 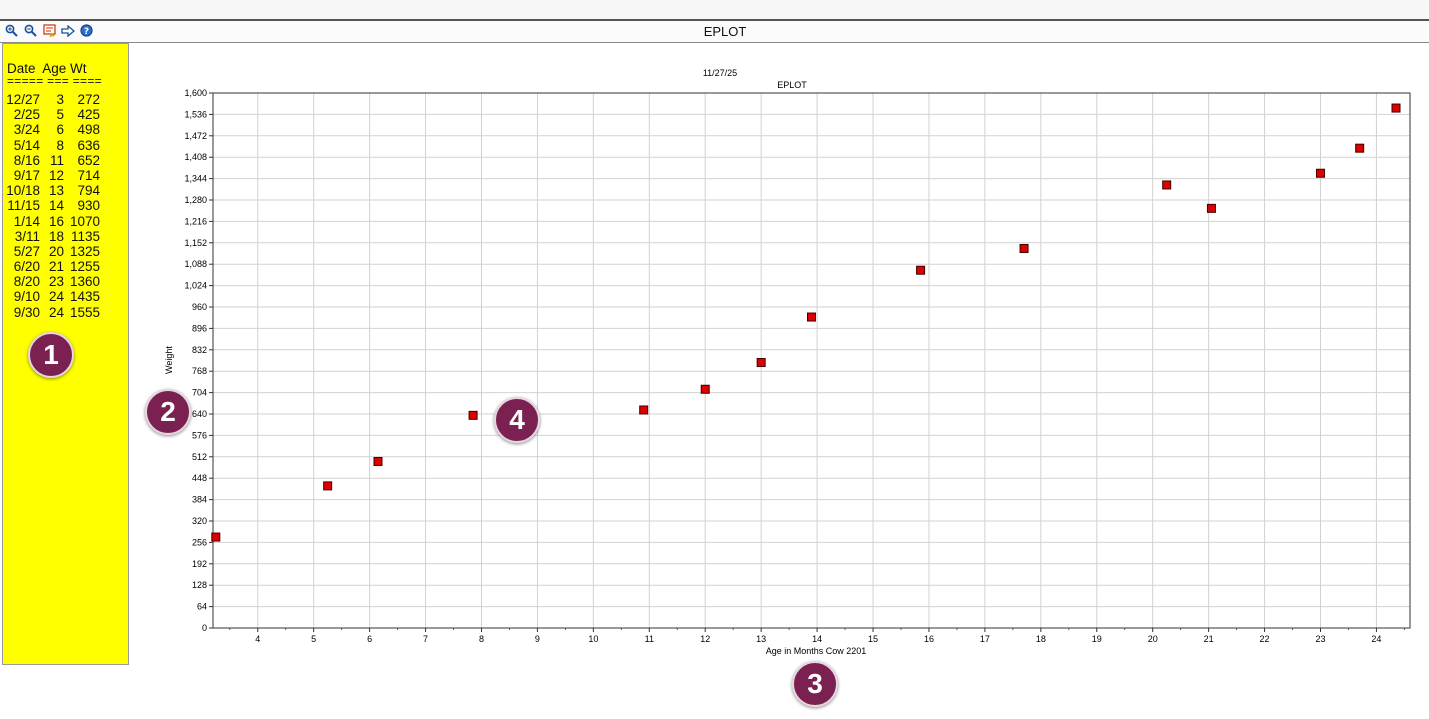 I want to click on y-tick-label: 128, so click(x=199, y=585).